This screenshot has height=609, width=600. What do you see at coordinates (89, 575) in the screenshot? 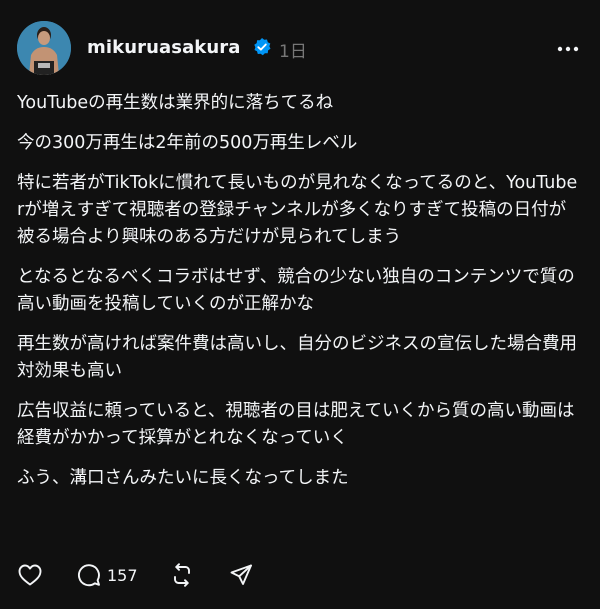
I see `comment-icon` at bounding box center [89, 575].